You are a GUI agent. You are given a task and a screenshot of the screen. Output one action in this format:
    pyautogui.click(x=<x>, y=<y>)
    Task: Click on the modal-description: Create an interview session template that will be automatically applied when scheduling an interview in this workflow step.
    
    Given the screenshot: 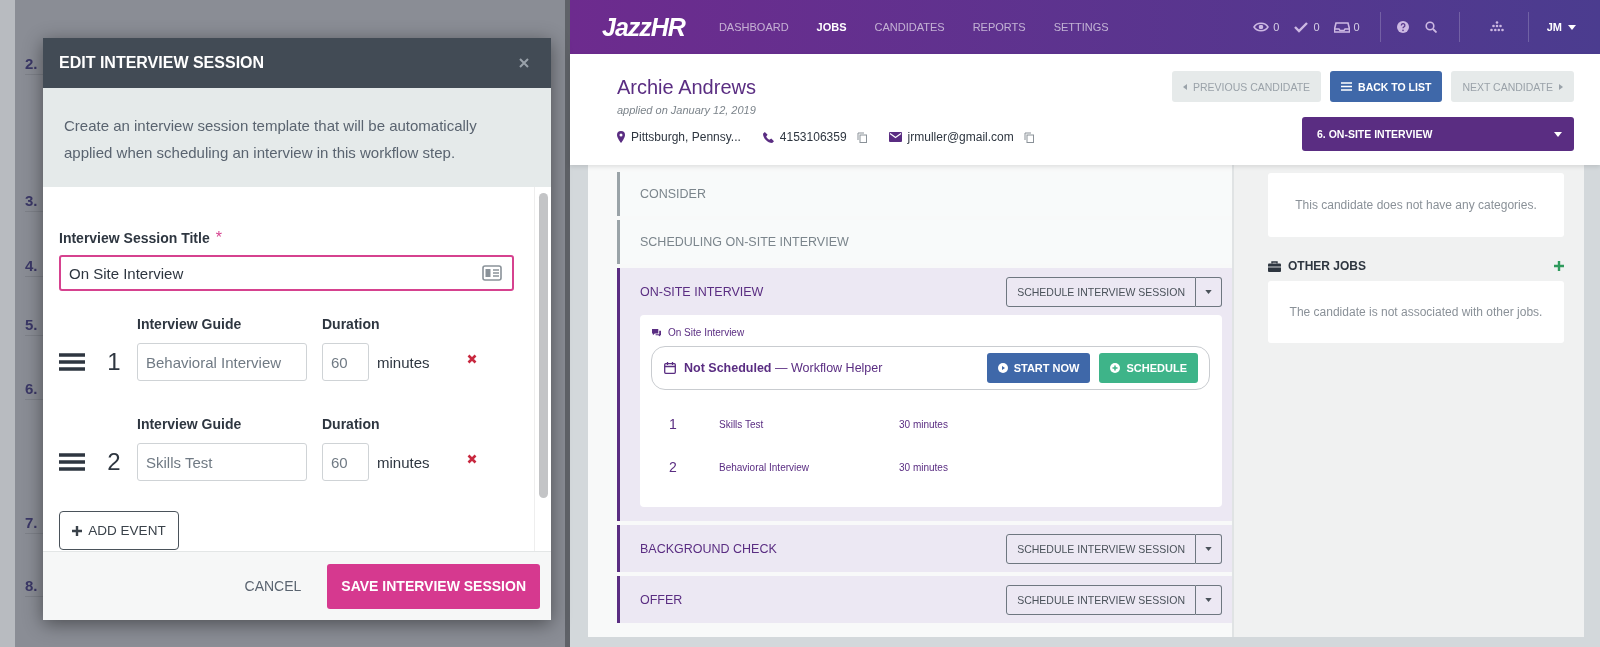 What is the action you would take?
    pyautogui.click(x=297, y=137)
    